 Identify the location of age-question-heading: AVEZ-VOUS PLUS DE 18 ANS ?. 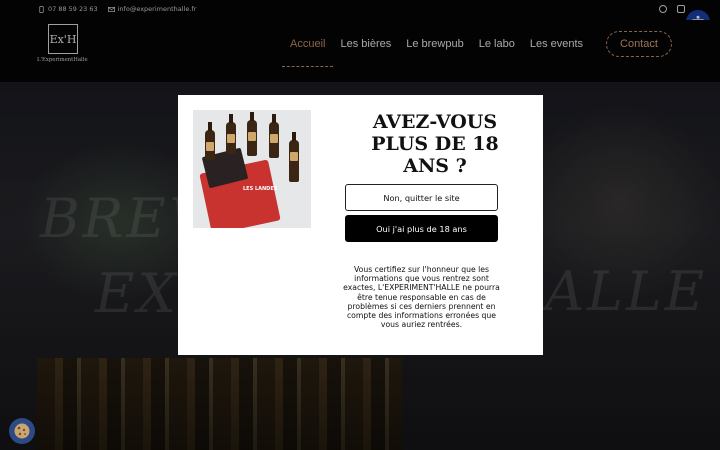
(435, 144).